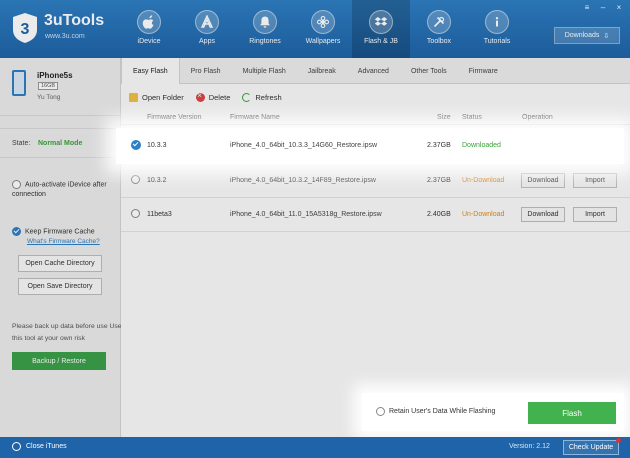  Describe the element at coordinates (207, 41) in the screenshot. I see `nav-label: Apps` at that location.